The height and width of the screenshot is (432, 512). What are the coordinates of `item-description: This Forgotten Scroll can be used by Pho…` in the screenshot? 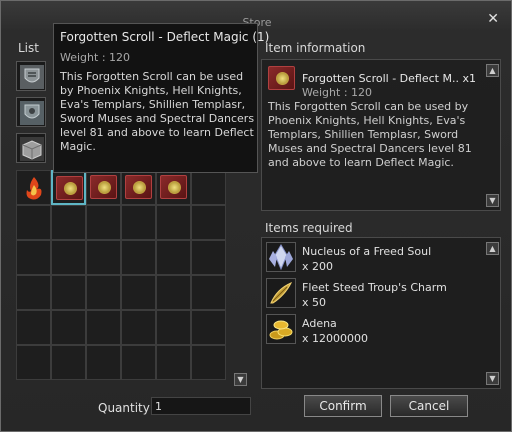 It's located at (370, 134).